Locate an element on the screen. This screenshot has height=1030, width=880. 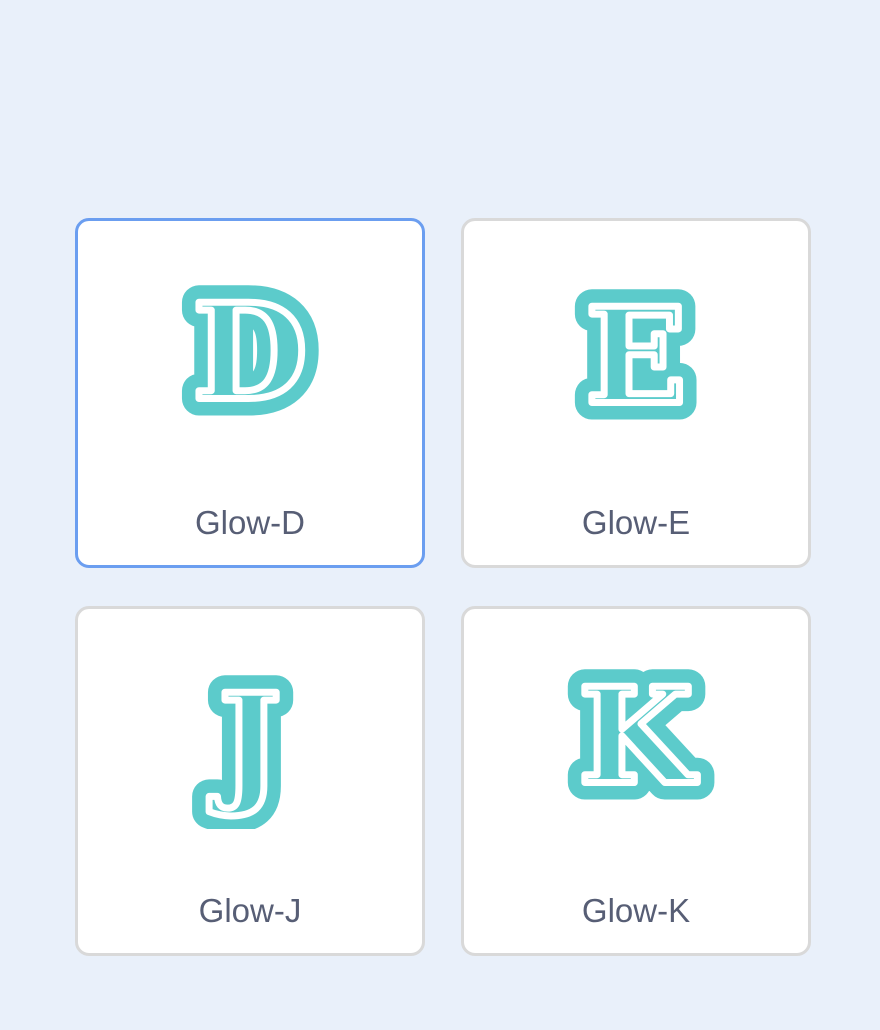
glow-k-sprite-icon: K K is located at coordinates (636, 739).